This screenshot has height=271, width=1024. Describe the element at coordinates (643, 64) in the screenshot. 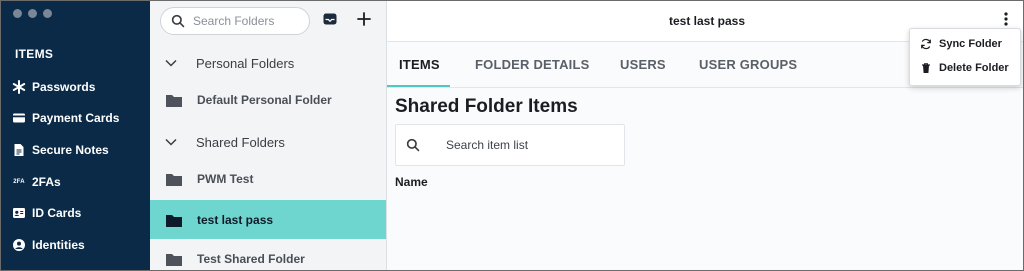

I see `tab-users: USERS` at that location.